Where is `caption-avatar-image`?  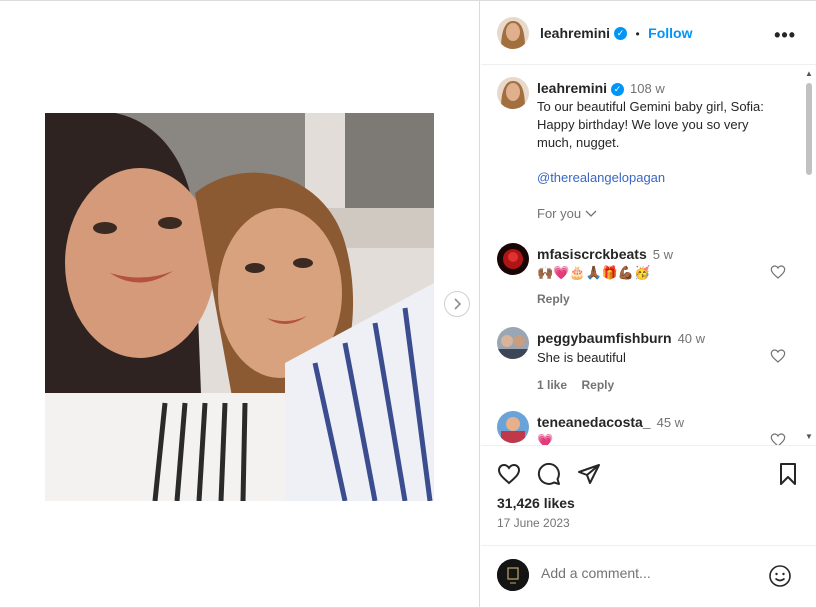
caption-avatar-image is located at coordinates (513, 93).